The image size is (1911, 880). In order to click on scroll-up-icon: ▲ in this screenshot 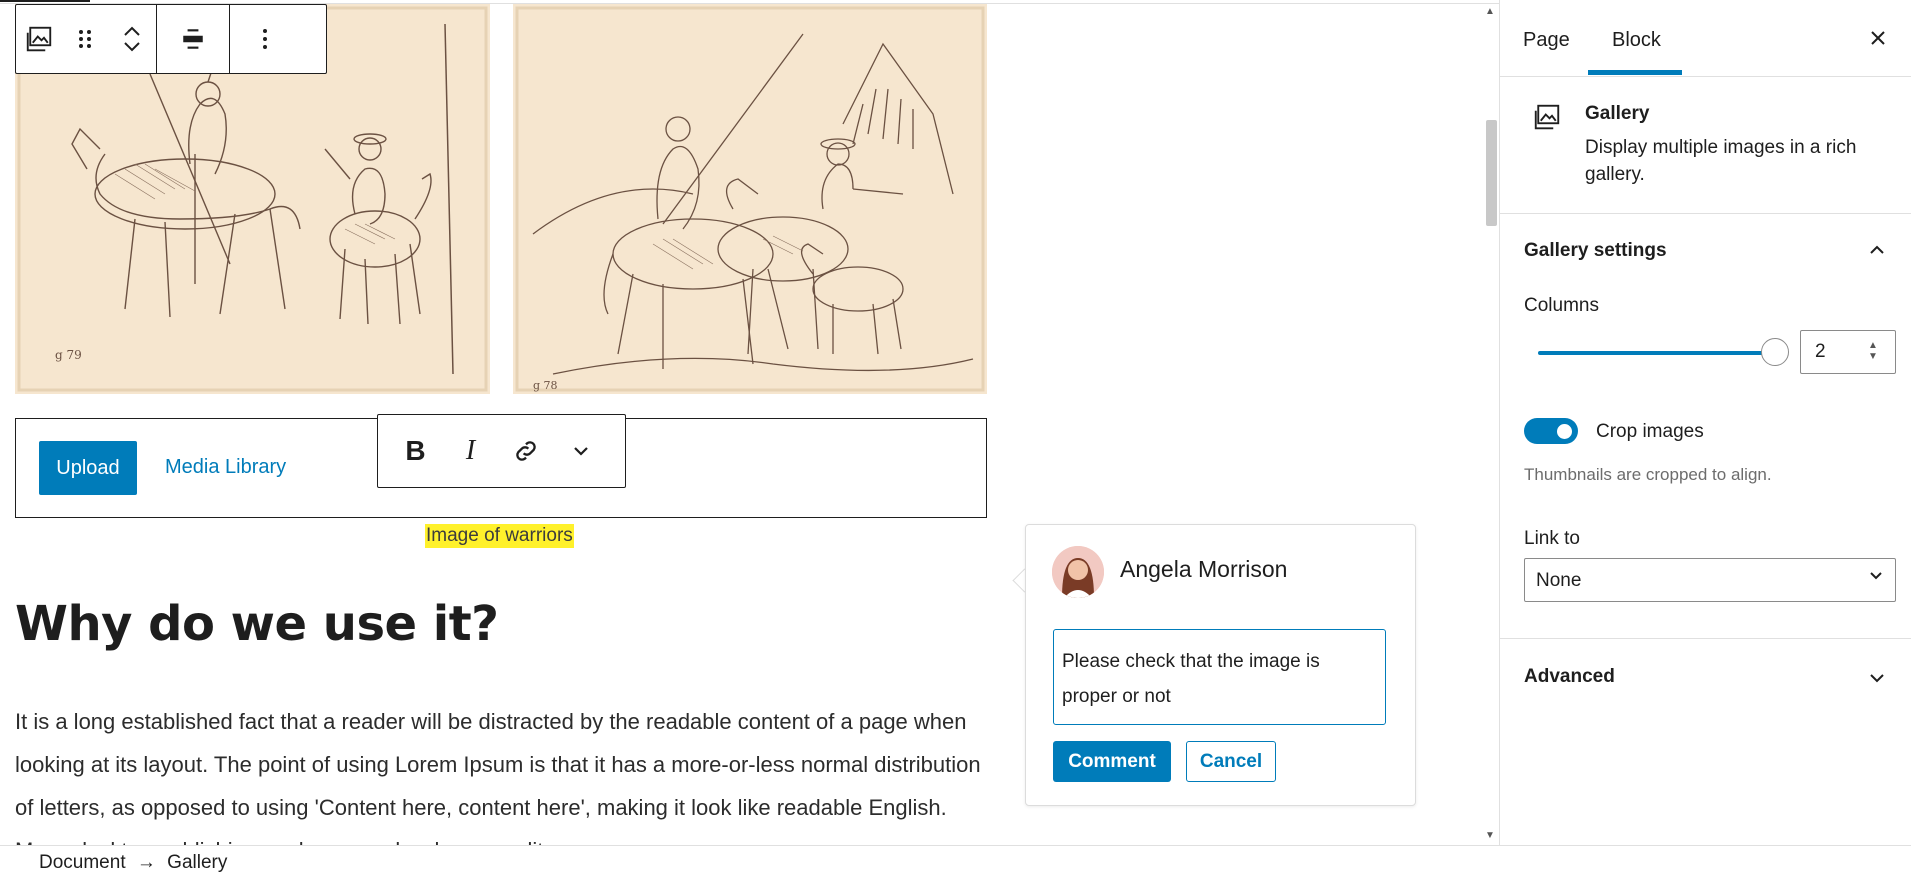, I will do `click(1490, 11)`.